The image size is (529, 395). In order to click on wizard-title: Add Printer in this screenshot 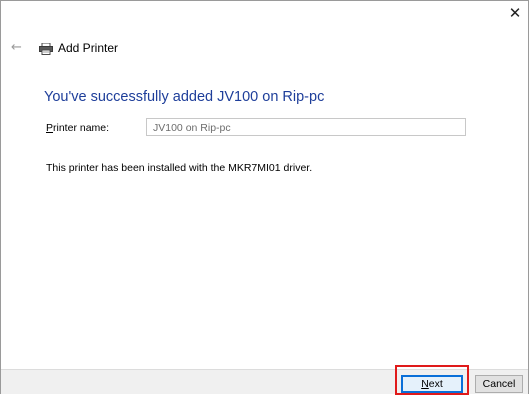, I will do `click(88, 48)`.